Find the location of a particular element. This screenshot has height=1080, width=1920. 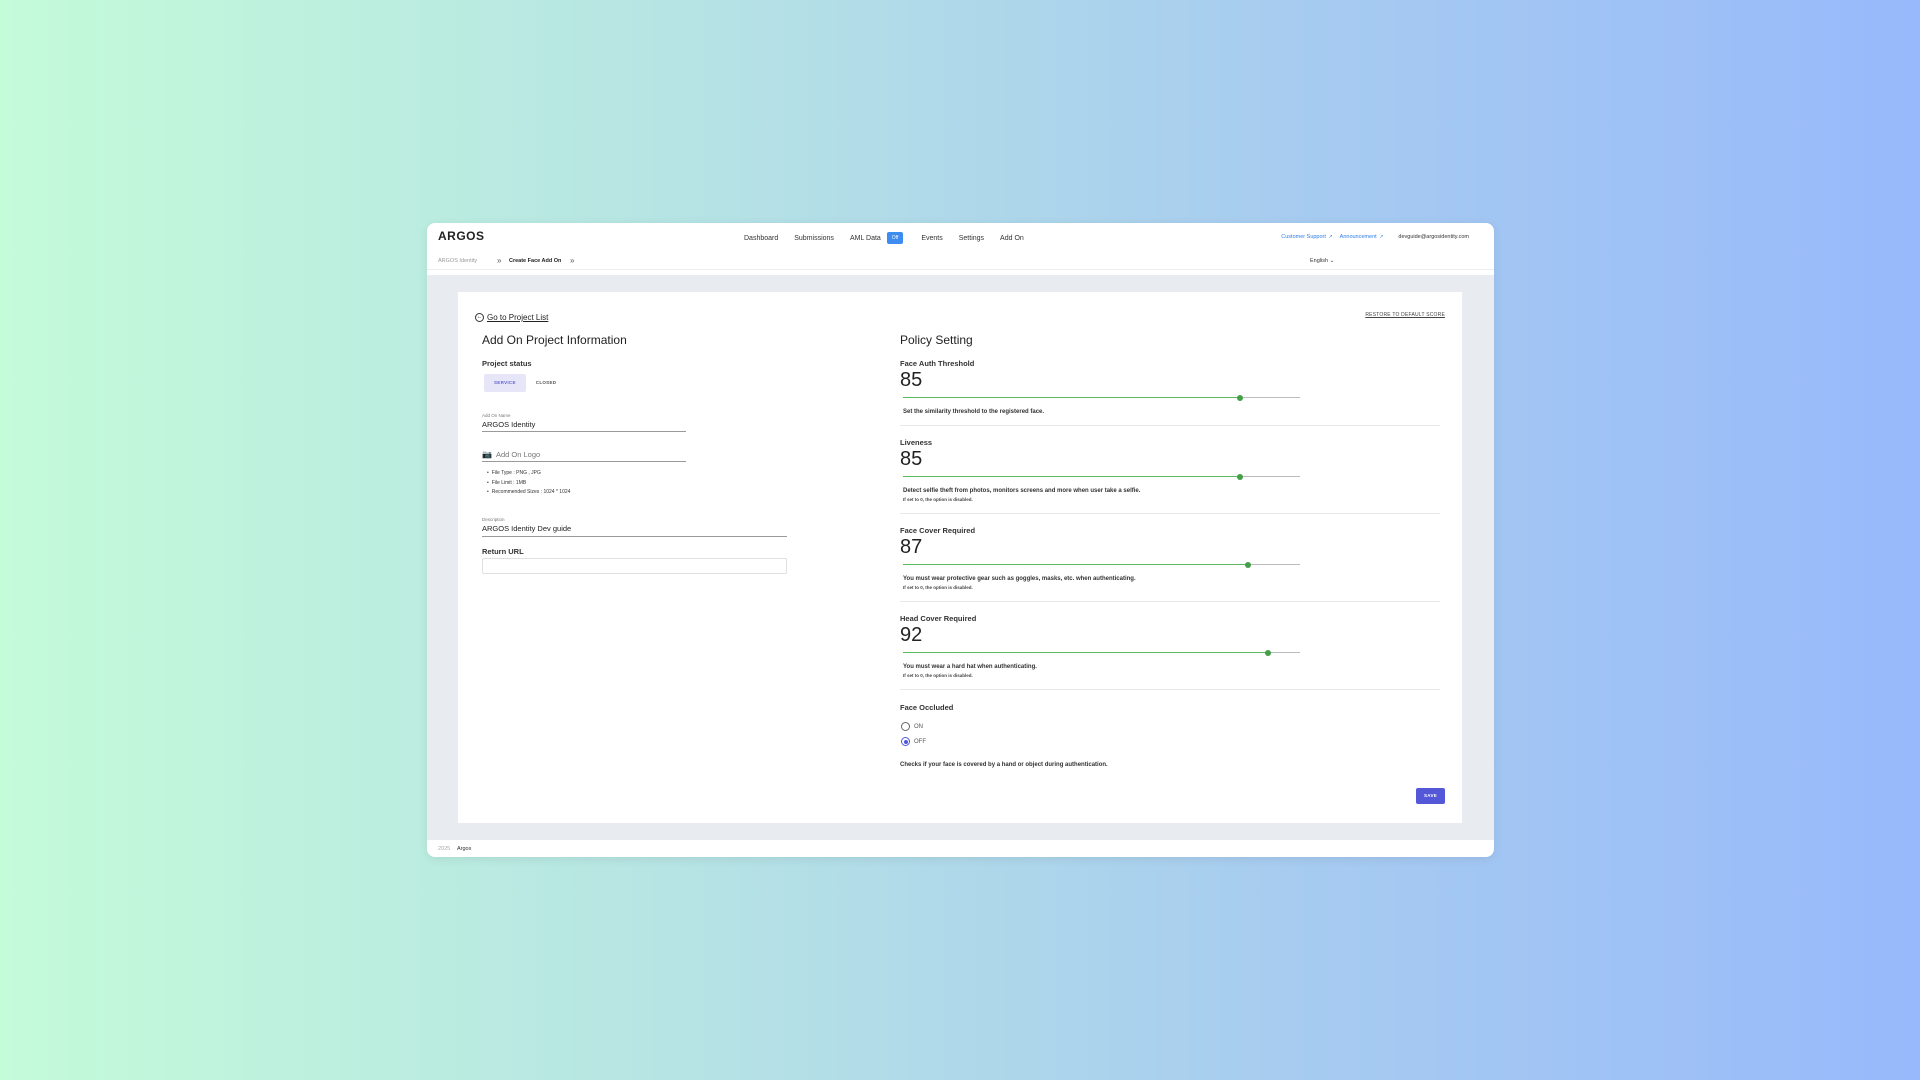

policy-setting-title: Policy Setting is located at coordinates (936, 340).